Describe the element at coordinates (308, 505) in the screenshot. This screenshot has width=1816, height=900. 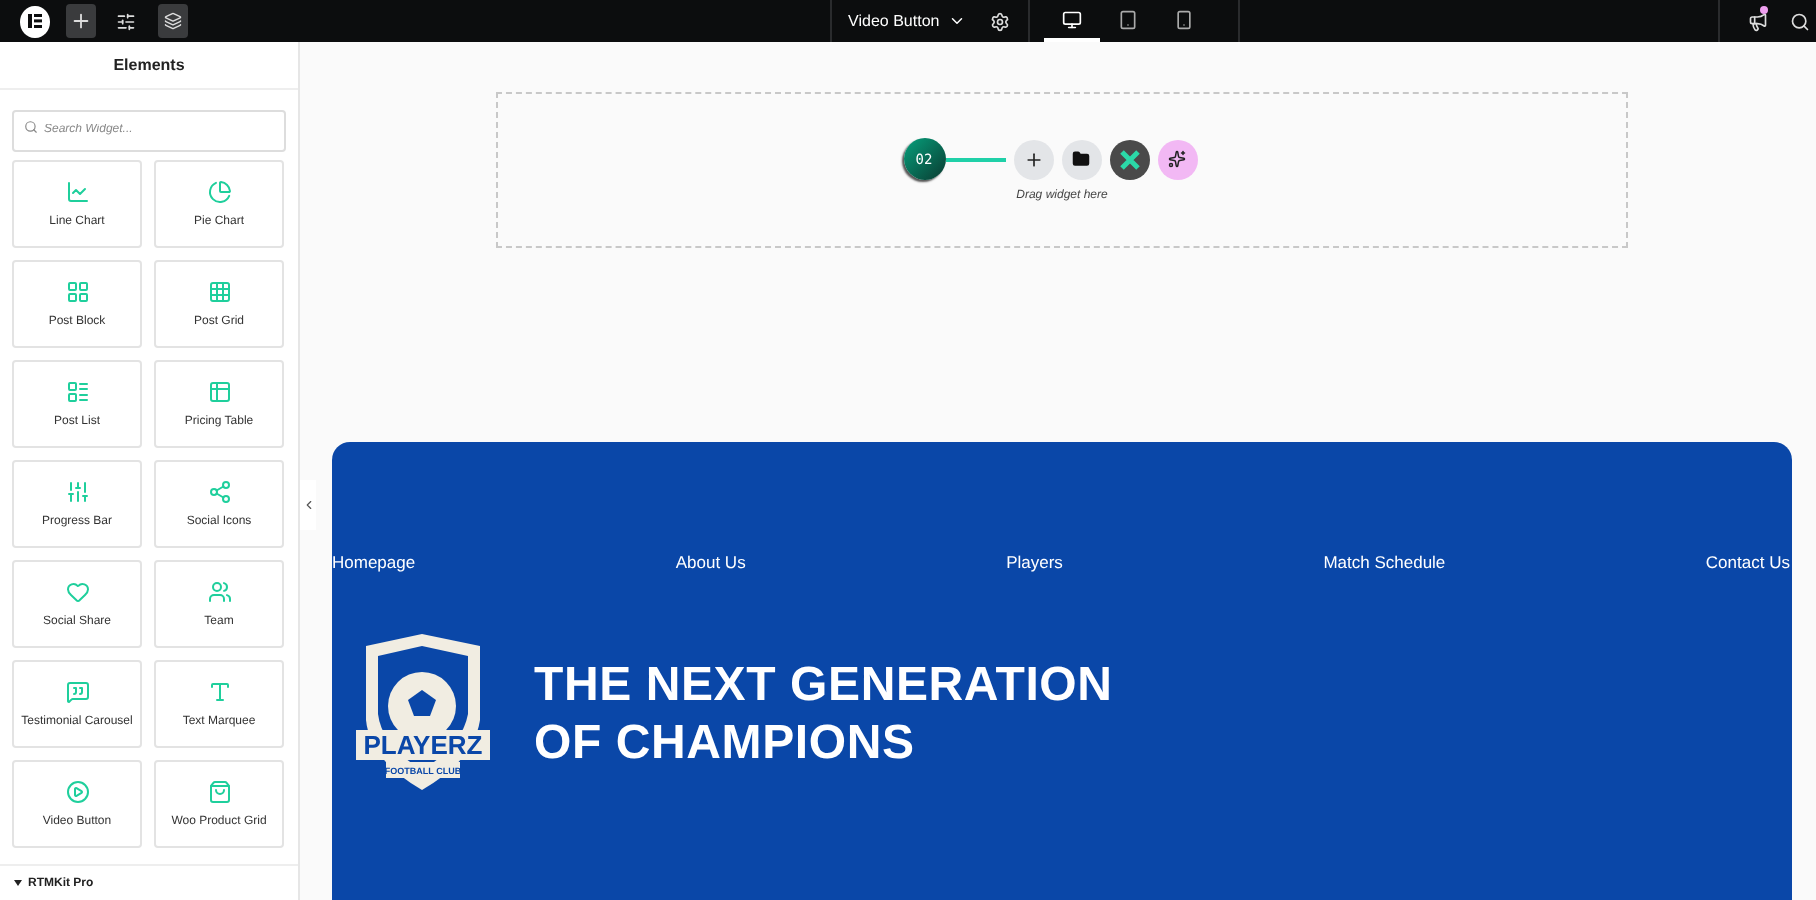
I see `chevron-left-icon` at that location.